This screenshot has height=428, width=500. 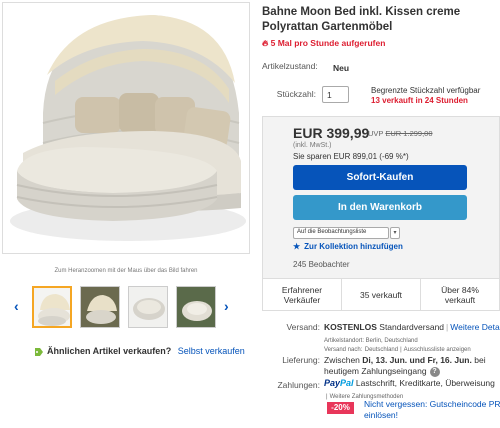 What do you see at coordinates (265, 43) in the screenshot?
I see `flame-icon: 🔥︎` at bounding box center [265, 43].